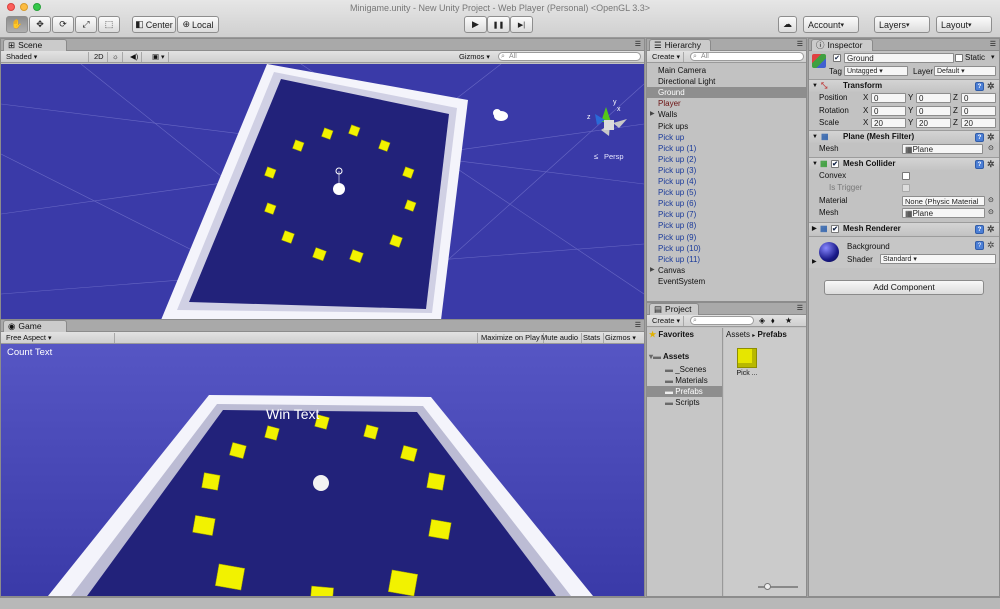  Describe the element at coordinates (666, 321) in the screenshot. I see `project-create-dropdown: Create` at that location.